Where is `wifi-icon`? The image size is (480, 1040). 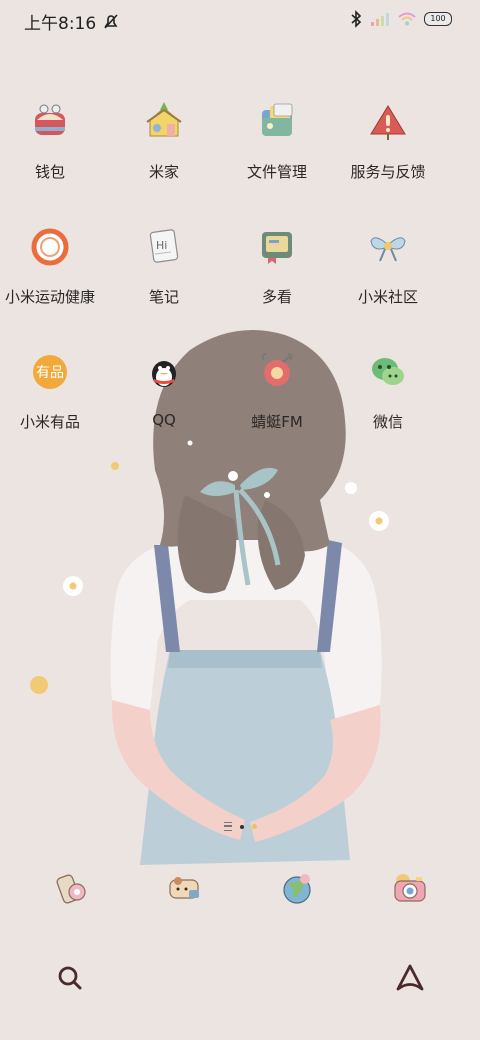
wifi-icon is located at coordinates (407, 19).